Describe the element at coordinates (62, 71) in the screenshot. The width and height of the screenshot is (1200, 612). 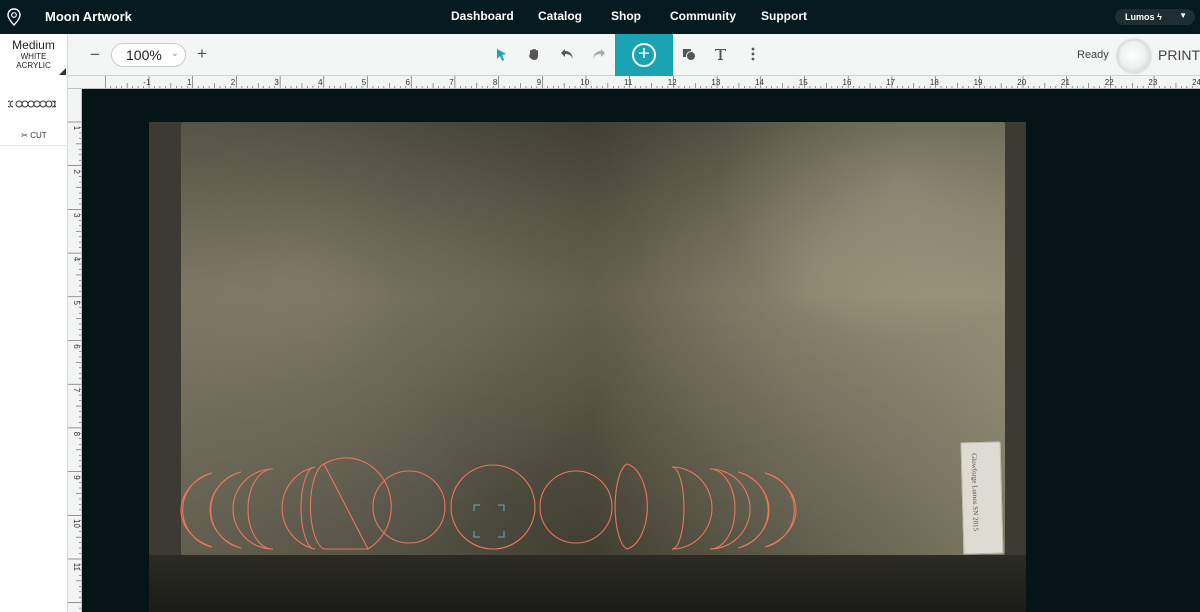
I see `corner-arrow-icon` at that location.